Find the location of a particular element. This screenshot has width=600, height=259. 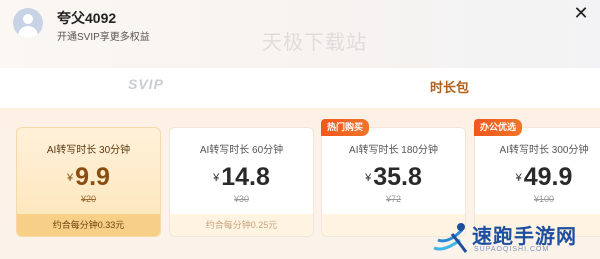

plan-price: ¥14.8 is located at coordinates (241, 177).